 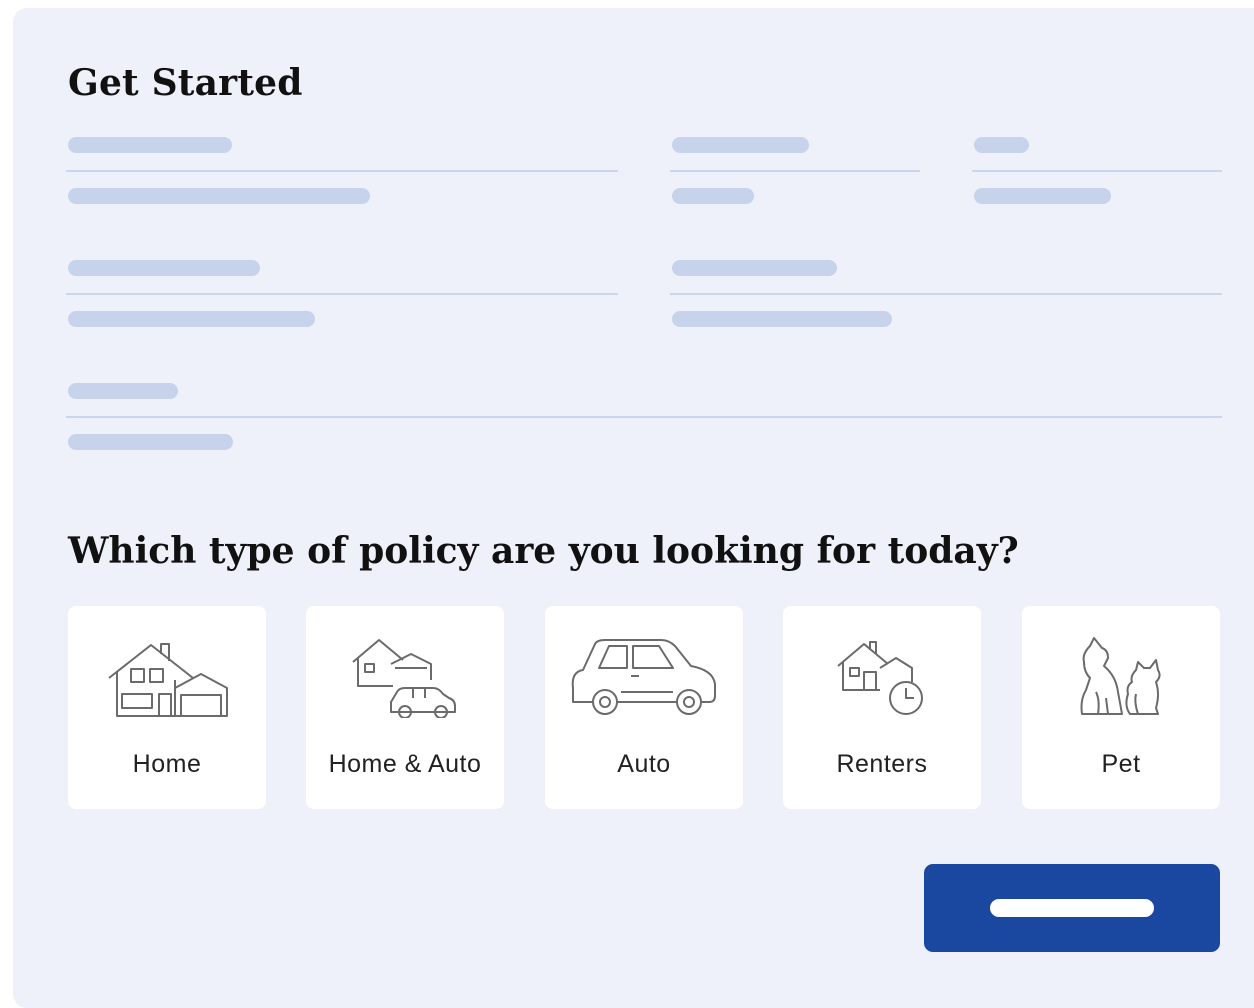 What do you see at coordinates (643, 677) in the screenshot?
I see `car-icon` at bounding box center [643, 677].